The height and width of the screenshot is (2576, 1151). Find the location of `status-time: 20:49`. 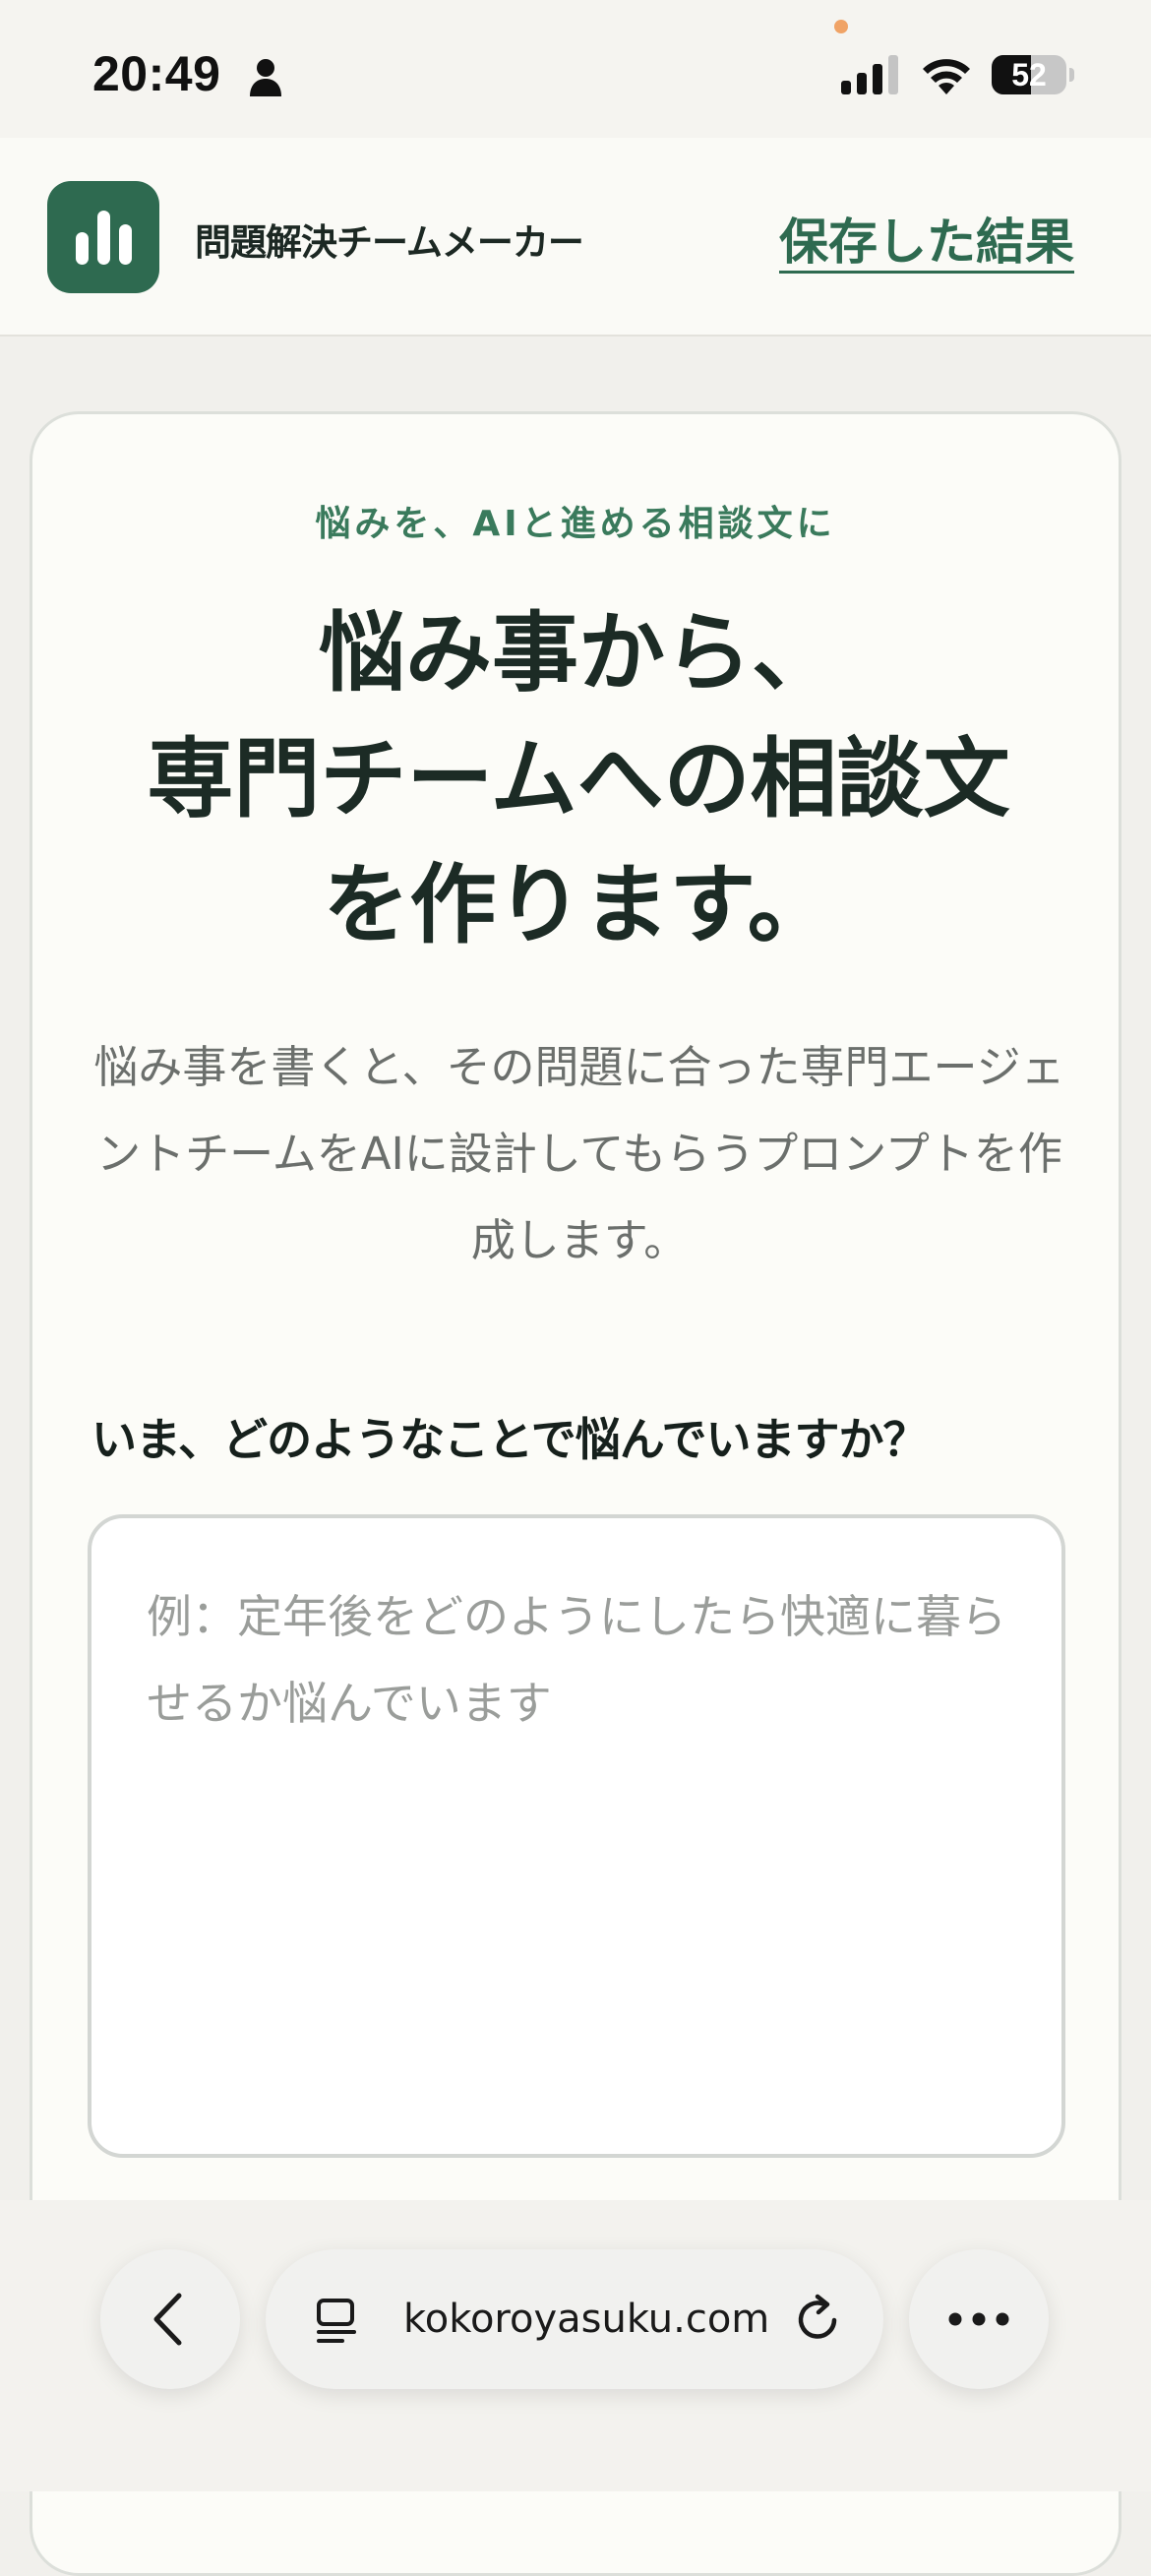

status-time: 20:49 is located at coordinates (156, 73).